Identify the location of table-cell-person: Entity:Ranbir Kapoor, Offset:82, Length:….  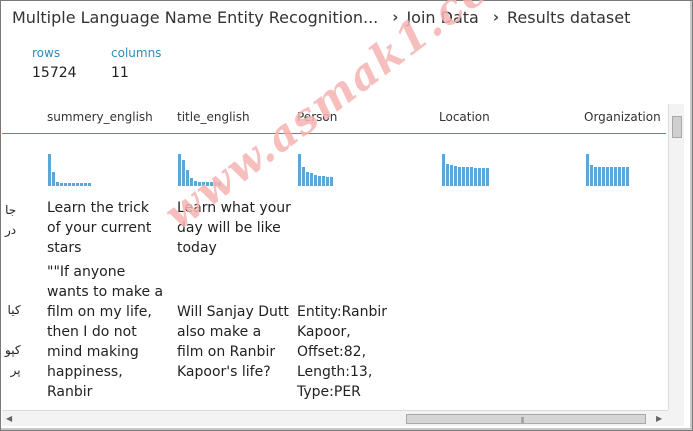
(342, 352).